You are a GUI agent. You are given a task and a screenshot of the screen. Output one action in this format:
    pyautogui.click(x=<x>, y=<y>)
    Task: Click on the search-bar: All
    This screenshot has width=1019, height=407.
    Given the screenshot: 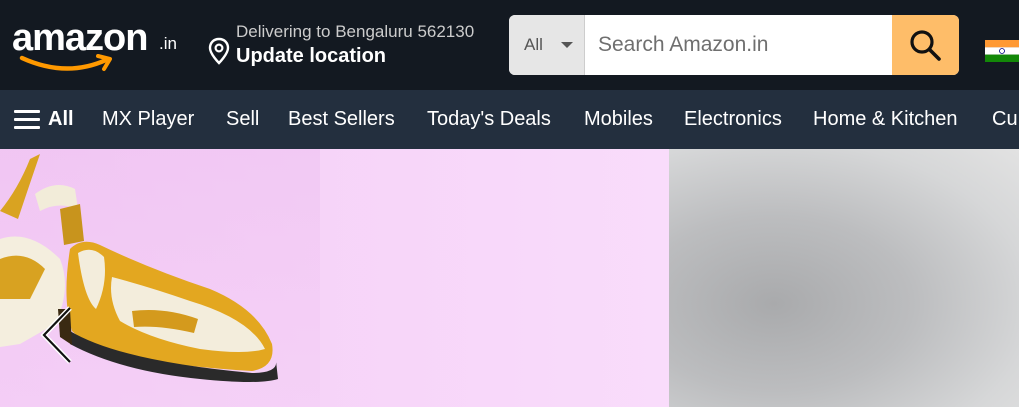 What is the action you would take?
    pyautogui.click(x=734, y=45)
    